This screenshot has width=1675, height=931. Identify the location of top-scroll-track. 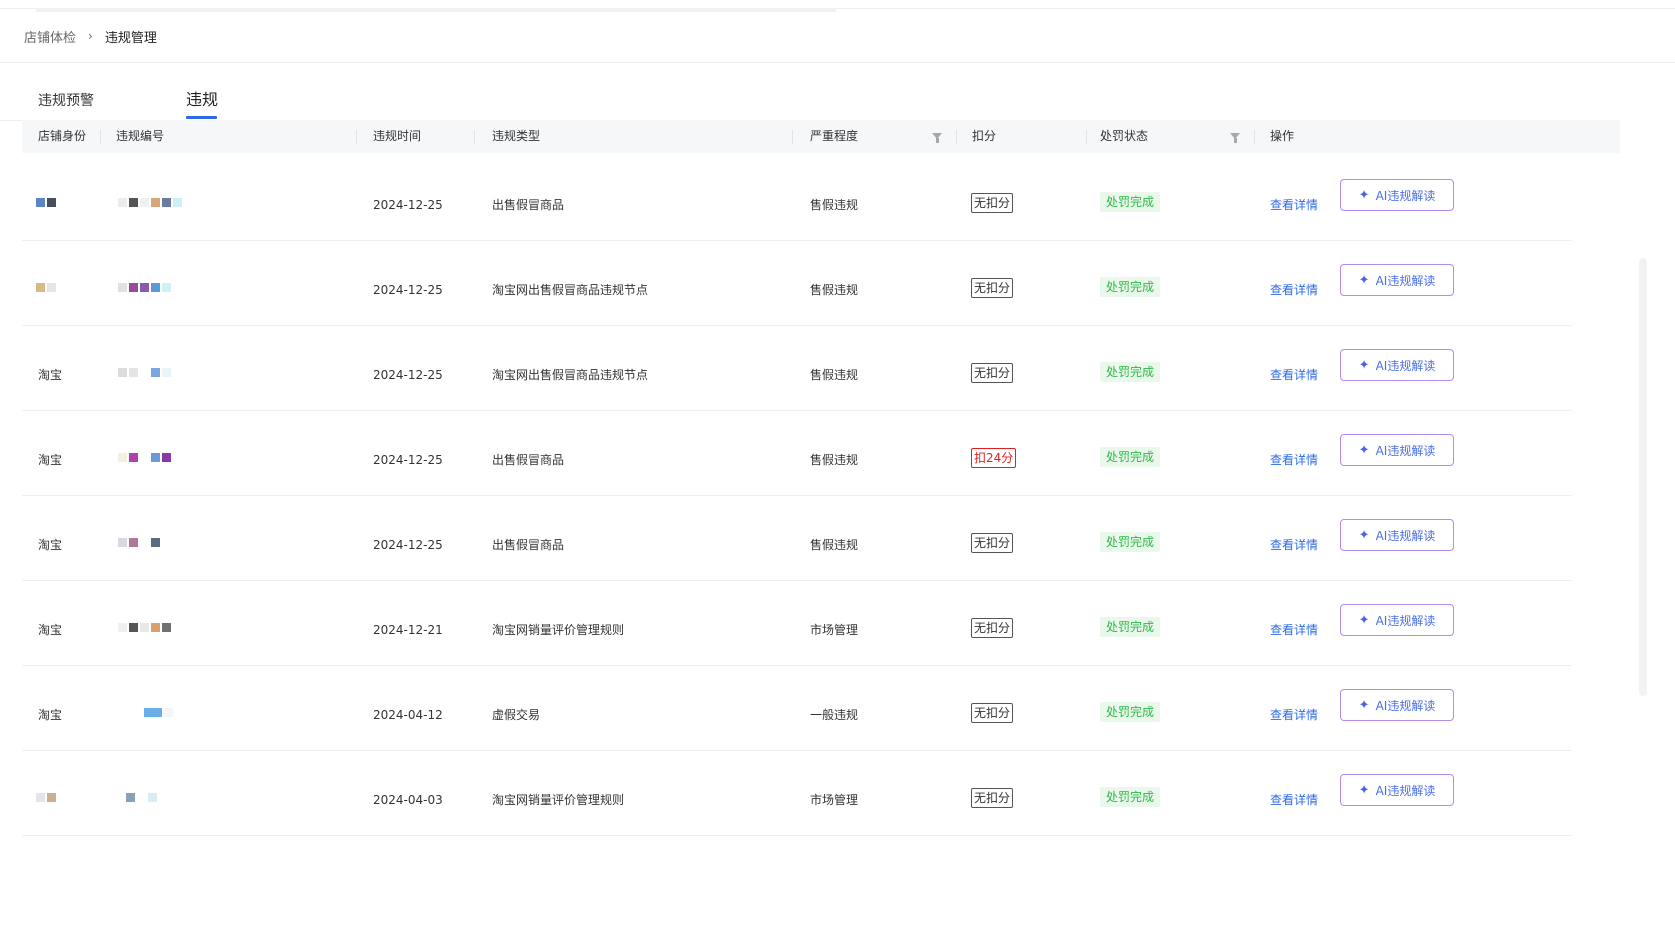
(436, 10).